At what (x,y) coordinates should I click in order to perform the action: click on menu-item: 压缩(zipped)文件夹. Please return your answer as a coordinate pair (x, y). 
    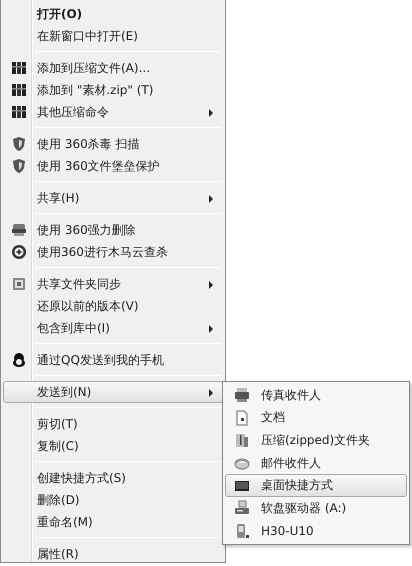
    Looking at the image, I should click on (316, 440).